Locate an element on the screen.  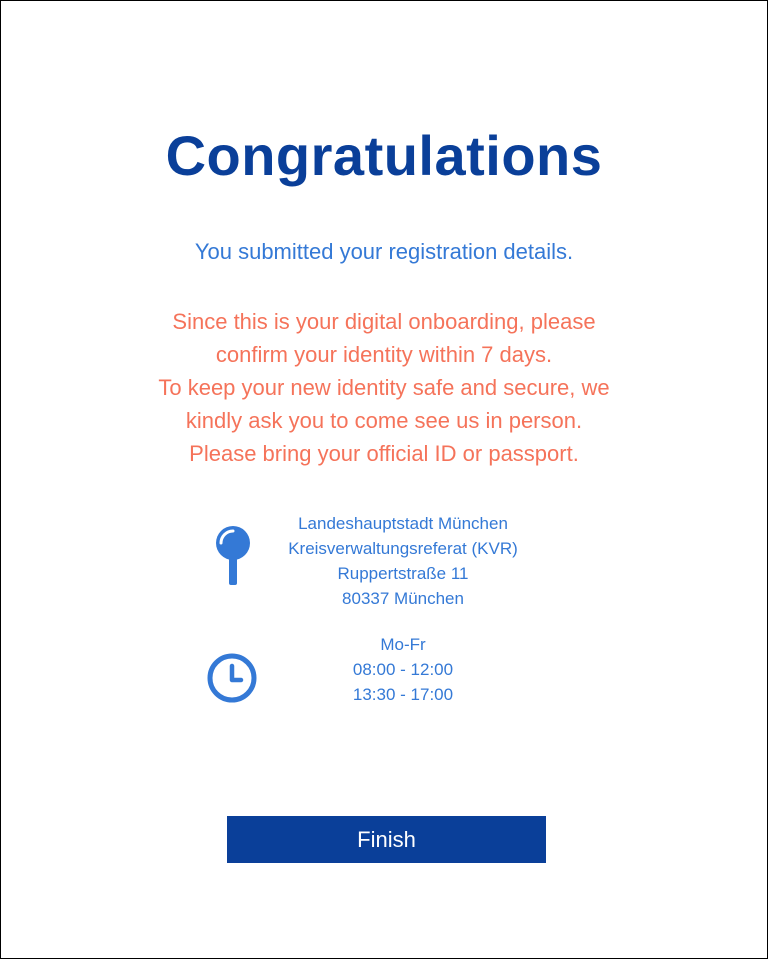
hours-line: 08:00 - 12:00 is located at coordinates (403, 669).